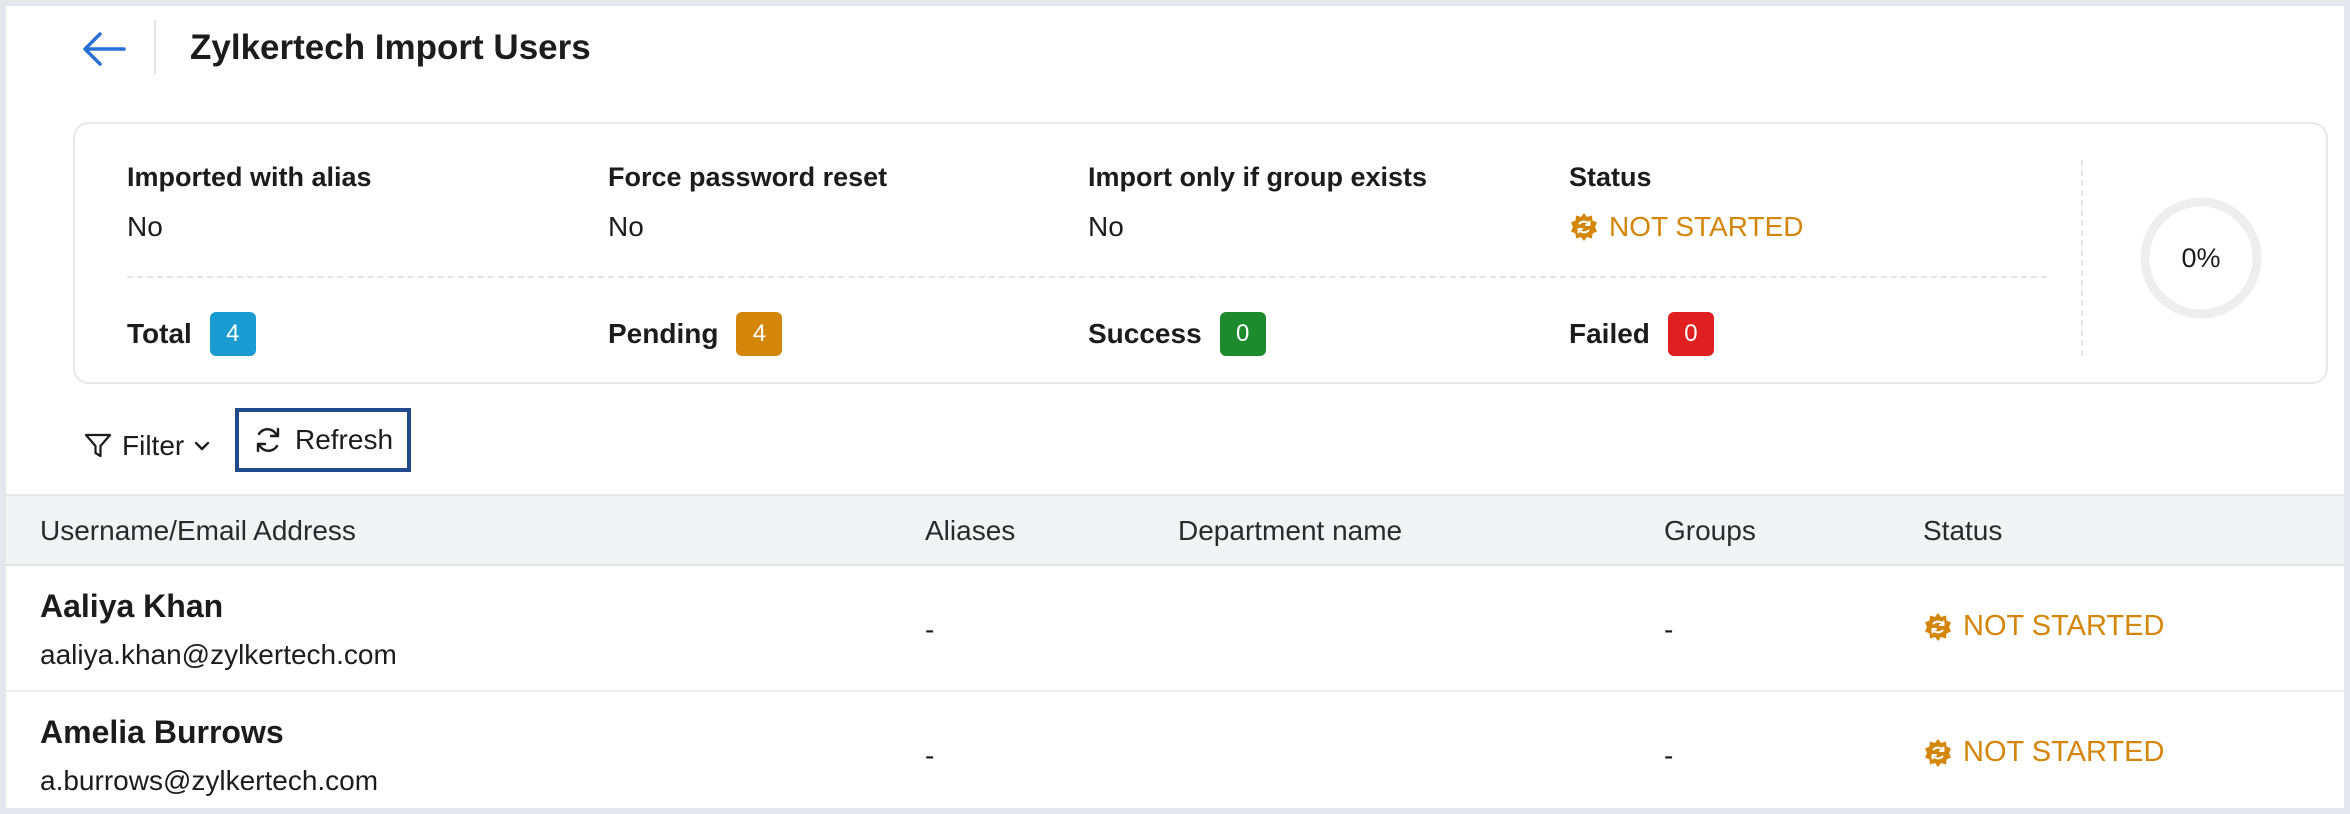  What do you see at coordinates (268, 440) in the screenshot?
I see `refresh-icon` at bounding box center [268, 440].